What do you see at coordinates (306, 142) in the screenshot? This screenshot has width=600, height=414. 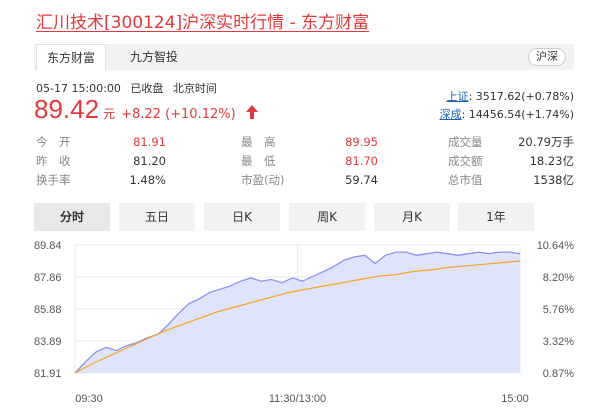 I see `stats-row: 今 开 81.91 最 高 89.95 成交量 20.79万手` at bounding box center [306, 142].